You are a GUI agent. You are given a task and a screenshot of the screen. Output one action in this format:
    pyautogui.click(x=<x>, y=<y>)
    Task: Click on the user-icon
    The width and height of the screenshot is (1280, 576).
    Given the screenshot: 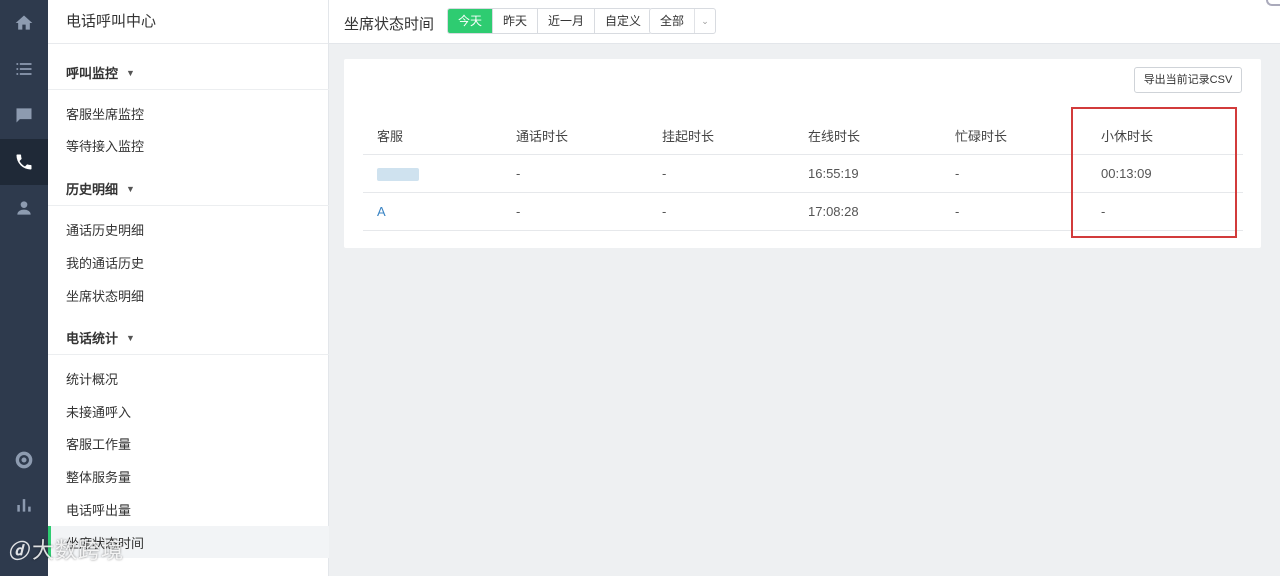 What is the action you would take?
    pyautogui.click(x=24, y=208)
    